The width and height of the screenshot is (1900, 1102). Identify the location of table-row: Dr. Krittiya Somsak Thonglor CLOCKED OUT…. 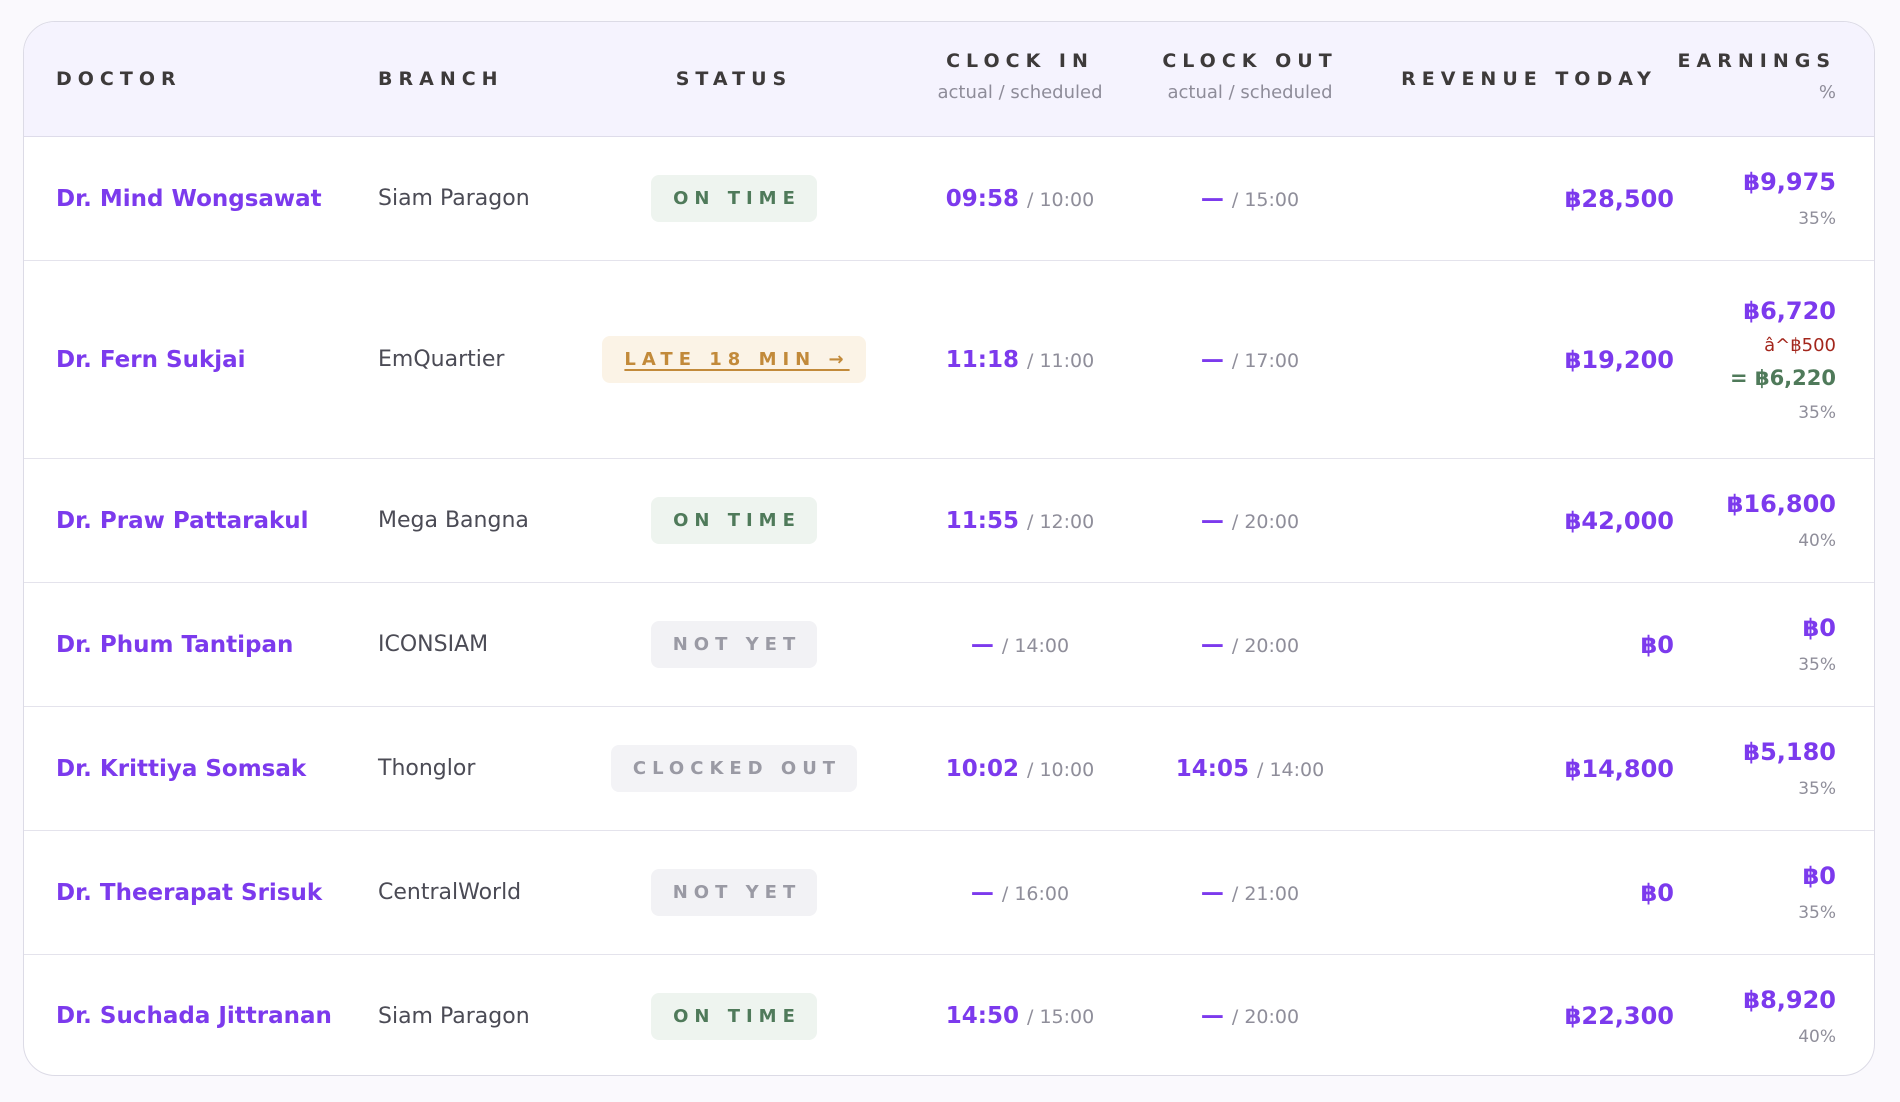
(949, 769).